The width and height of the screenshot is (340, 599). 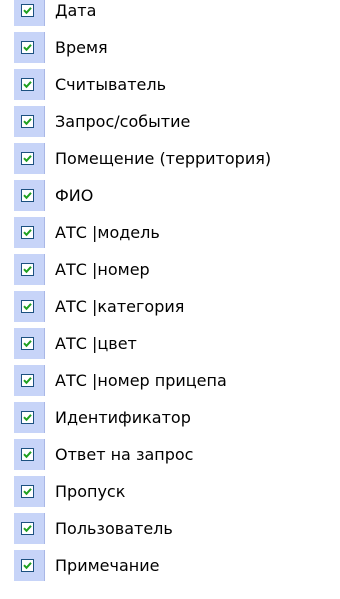 I want to click on column-option-row: Примечание, so click(x=170, y=565).